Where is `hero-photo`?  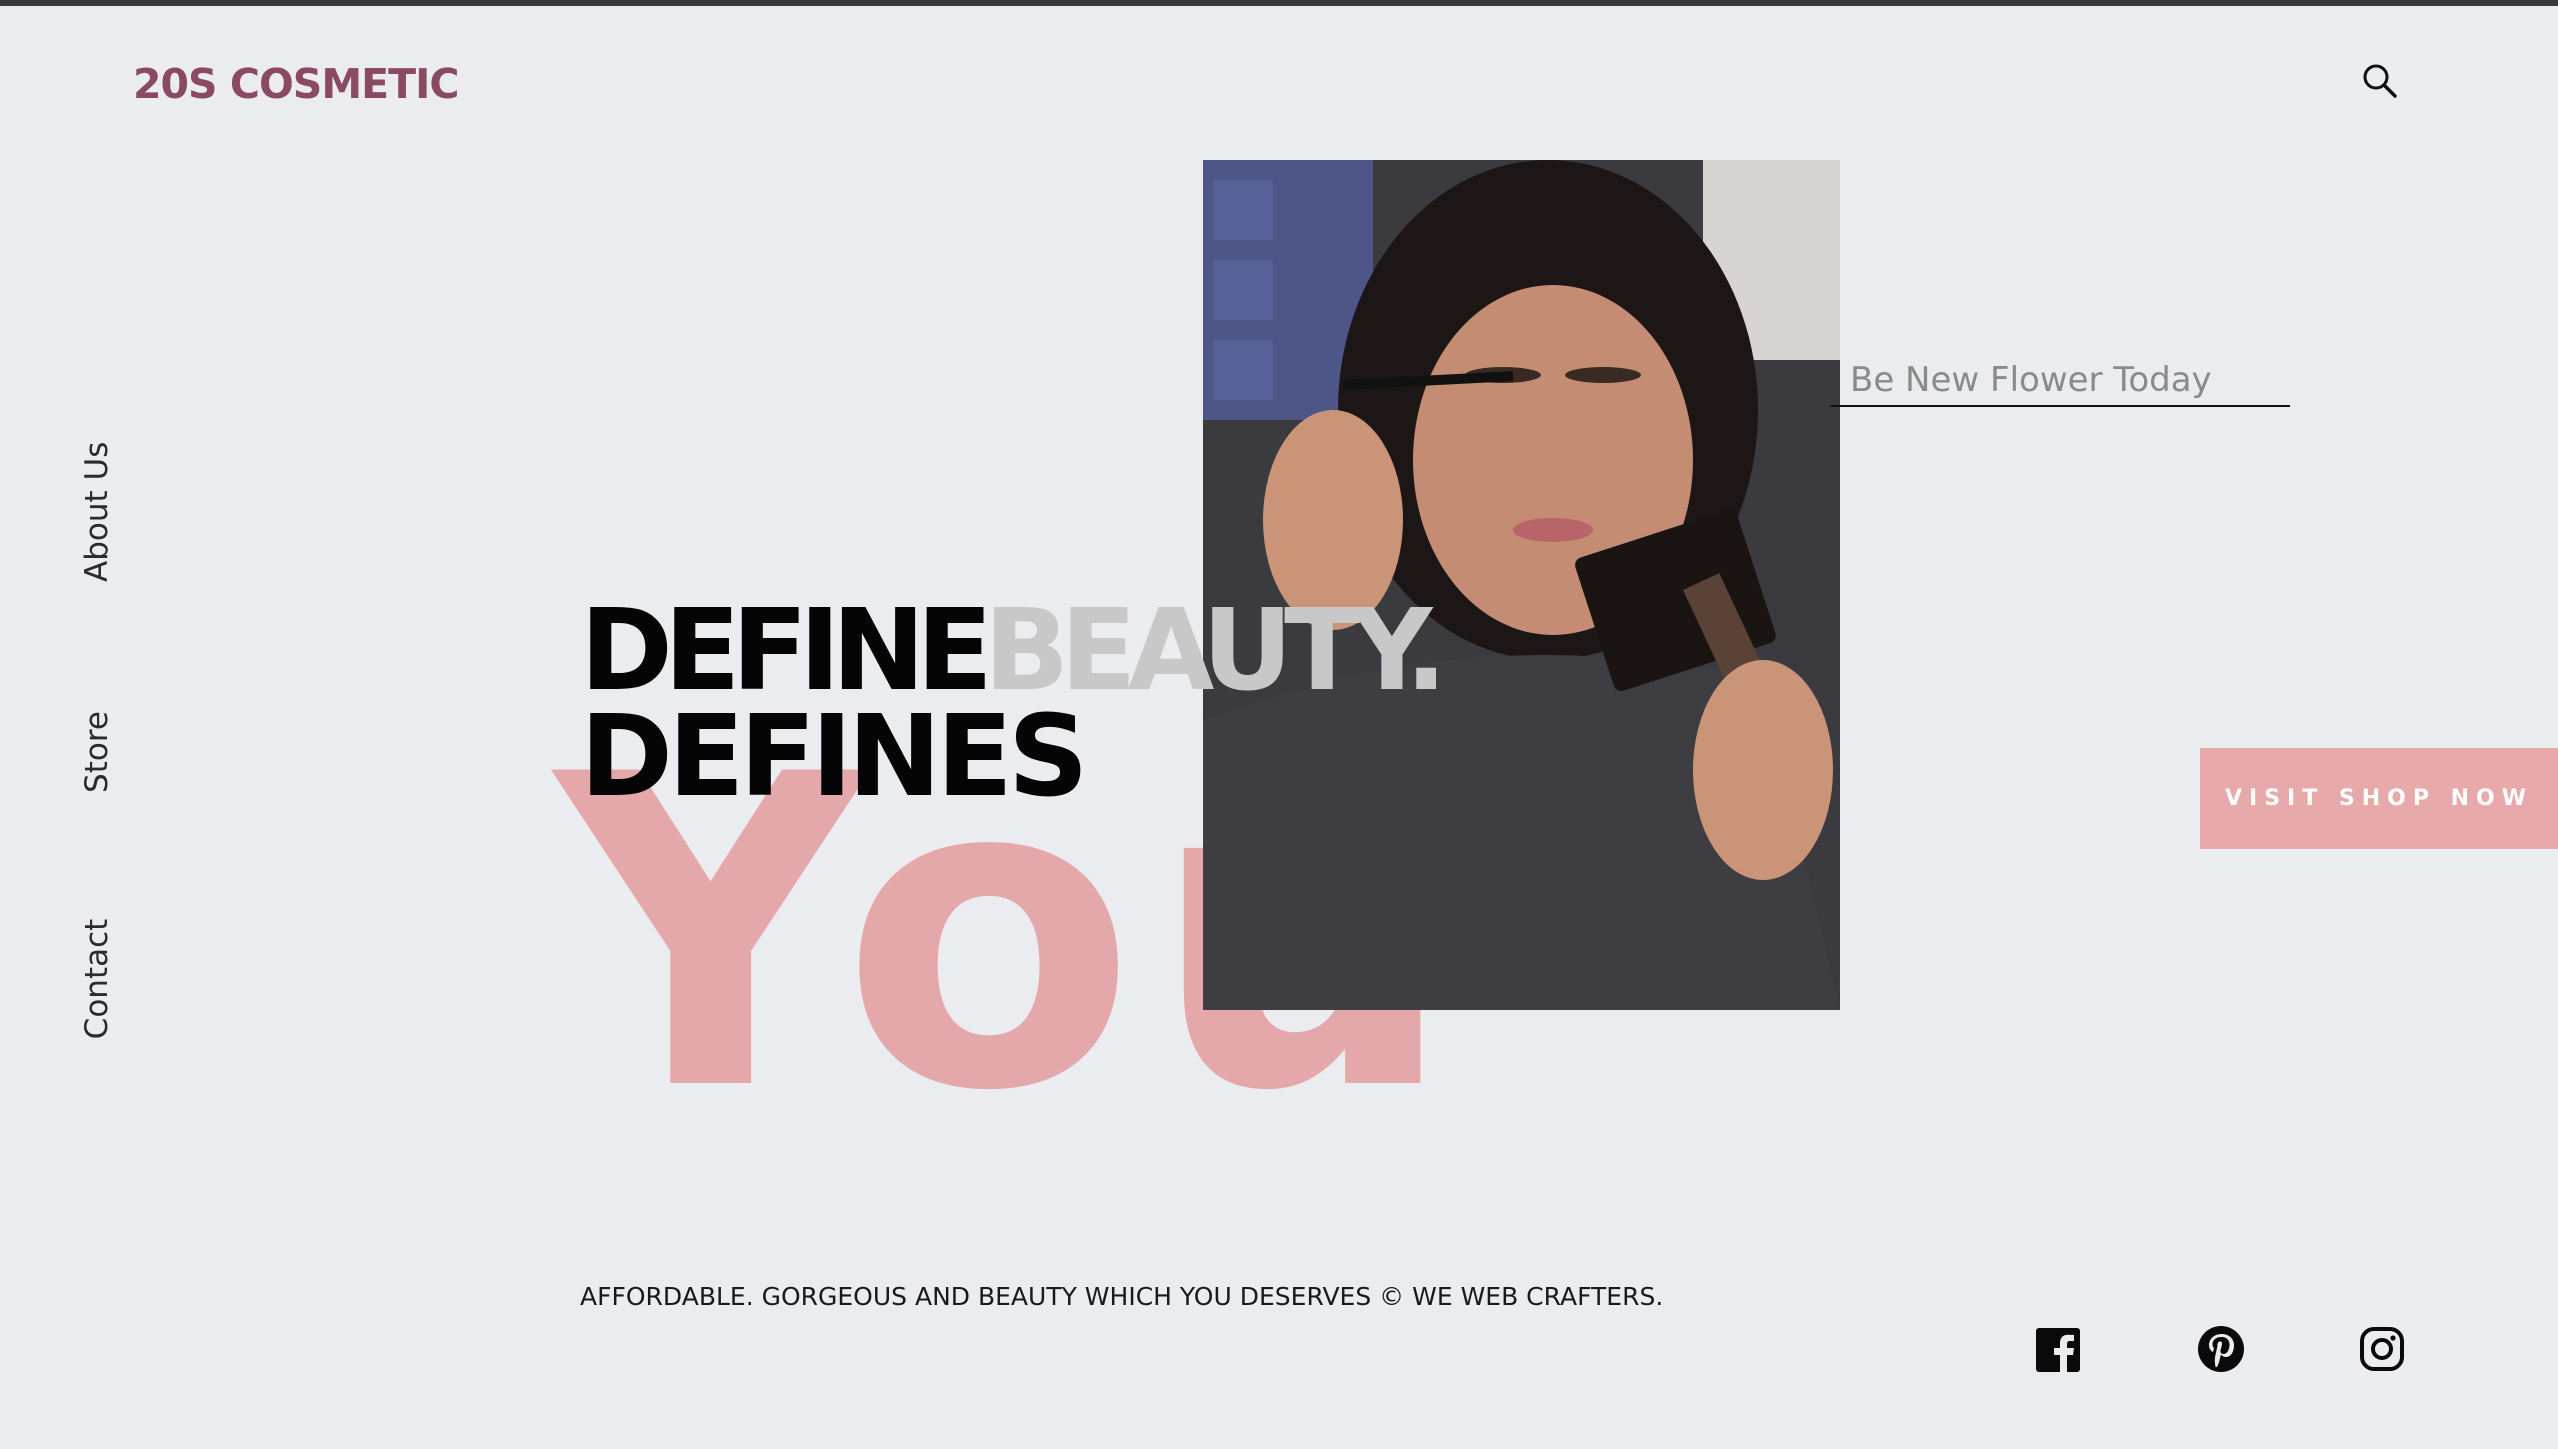
hero-photo is located at coordinates (1521, 585).